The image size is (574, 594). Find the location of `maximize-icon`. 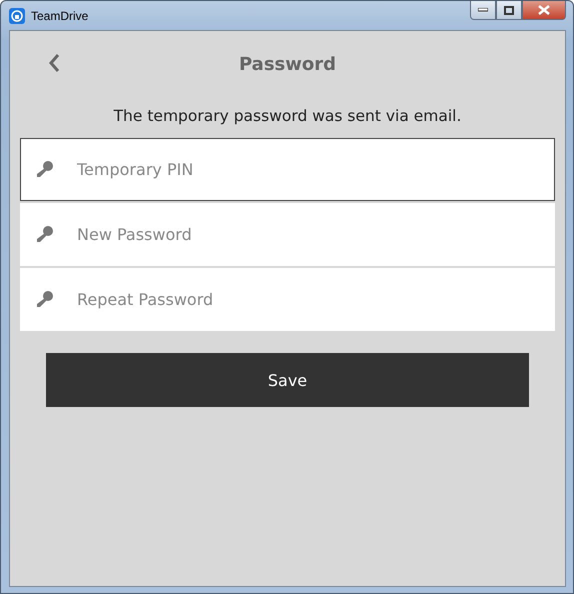

maximize-icon is located at coordinates (509, 10).